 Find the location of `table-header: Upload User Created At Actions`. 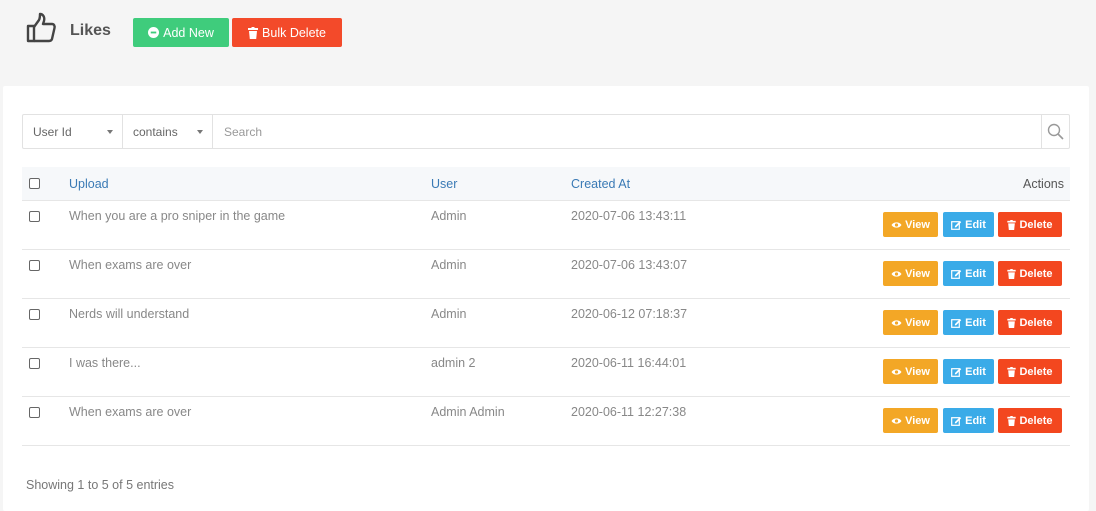

table-header: Upload User Created At Actions is located at coordinates (546, 184).